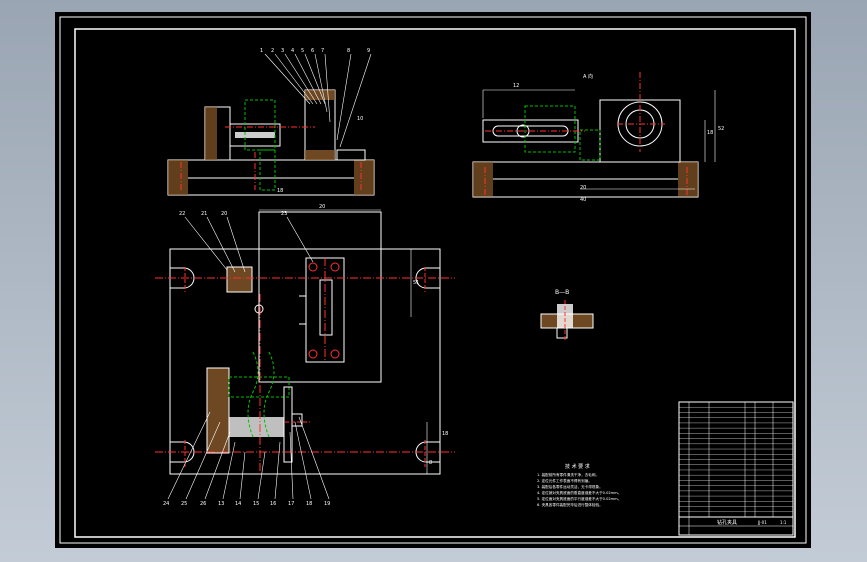 This screenshot has width=867, height=562. What do you see at coordinates (312, 51) in the screenshot?
I see `balloon: 6` at bounding box center [312, 51].